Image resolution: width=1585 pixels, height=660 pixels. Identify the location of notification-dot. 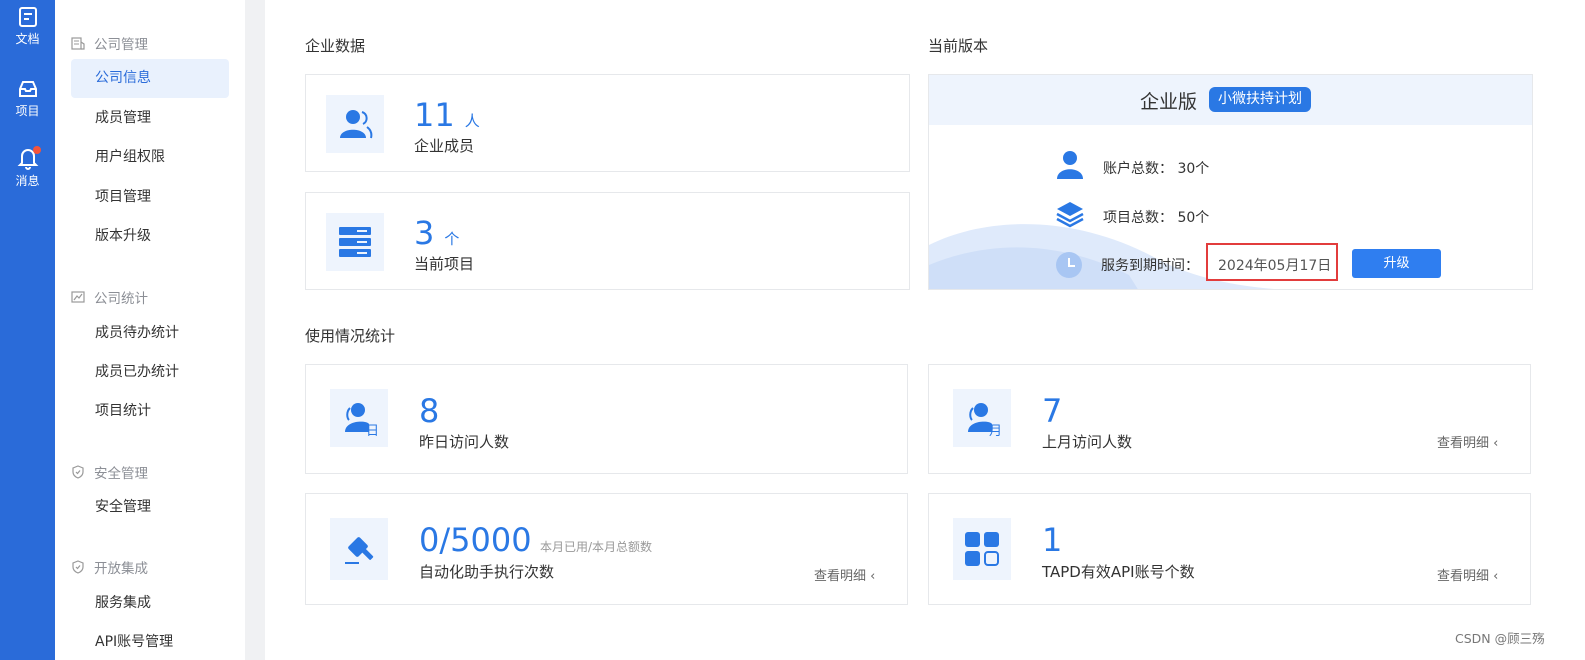
(37, 150).